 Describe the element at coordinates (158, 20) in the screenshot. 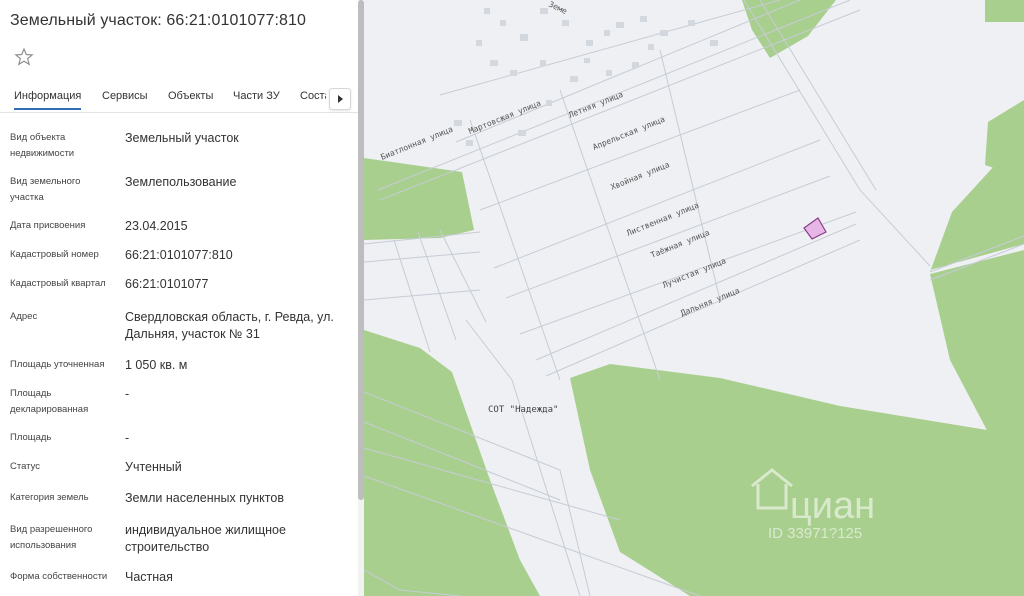

I see `page-title: Земельный участок: 66:21:0101077:810` at that location.